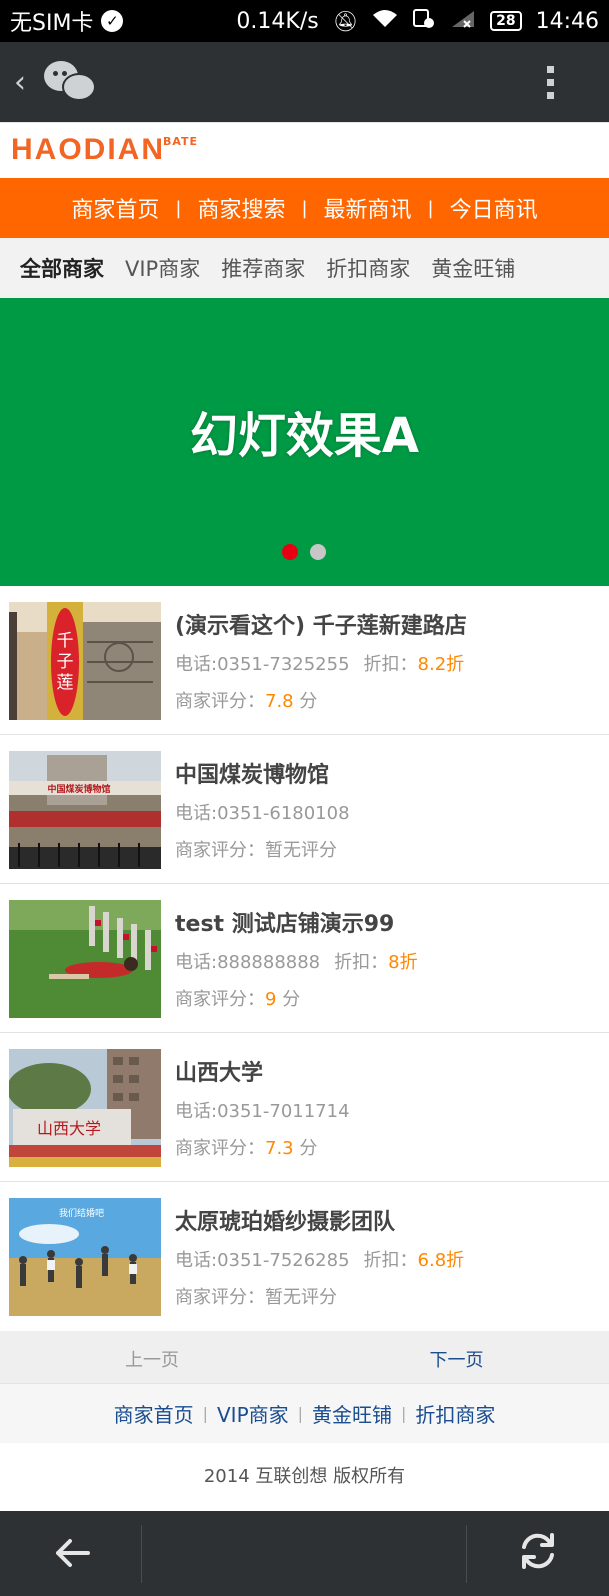  I want to click on merchant-name: test 测试店铺演示99, so click(284, 922).